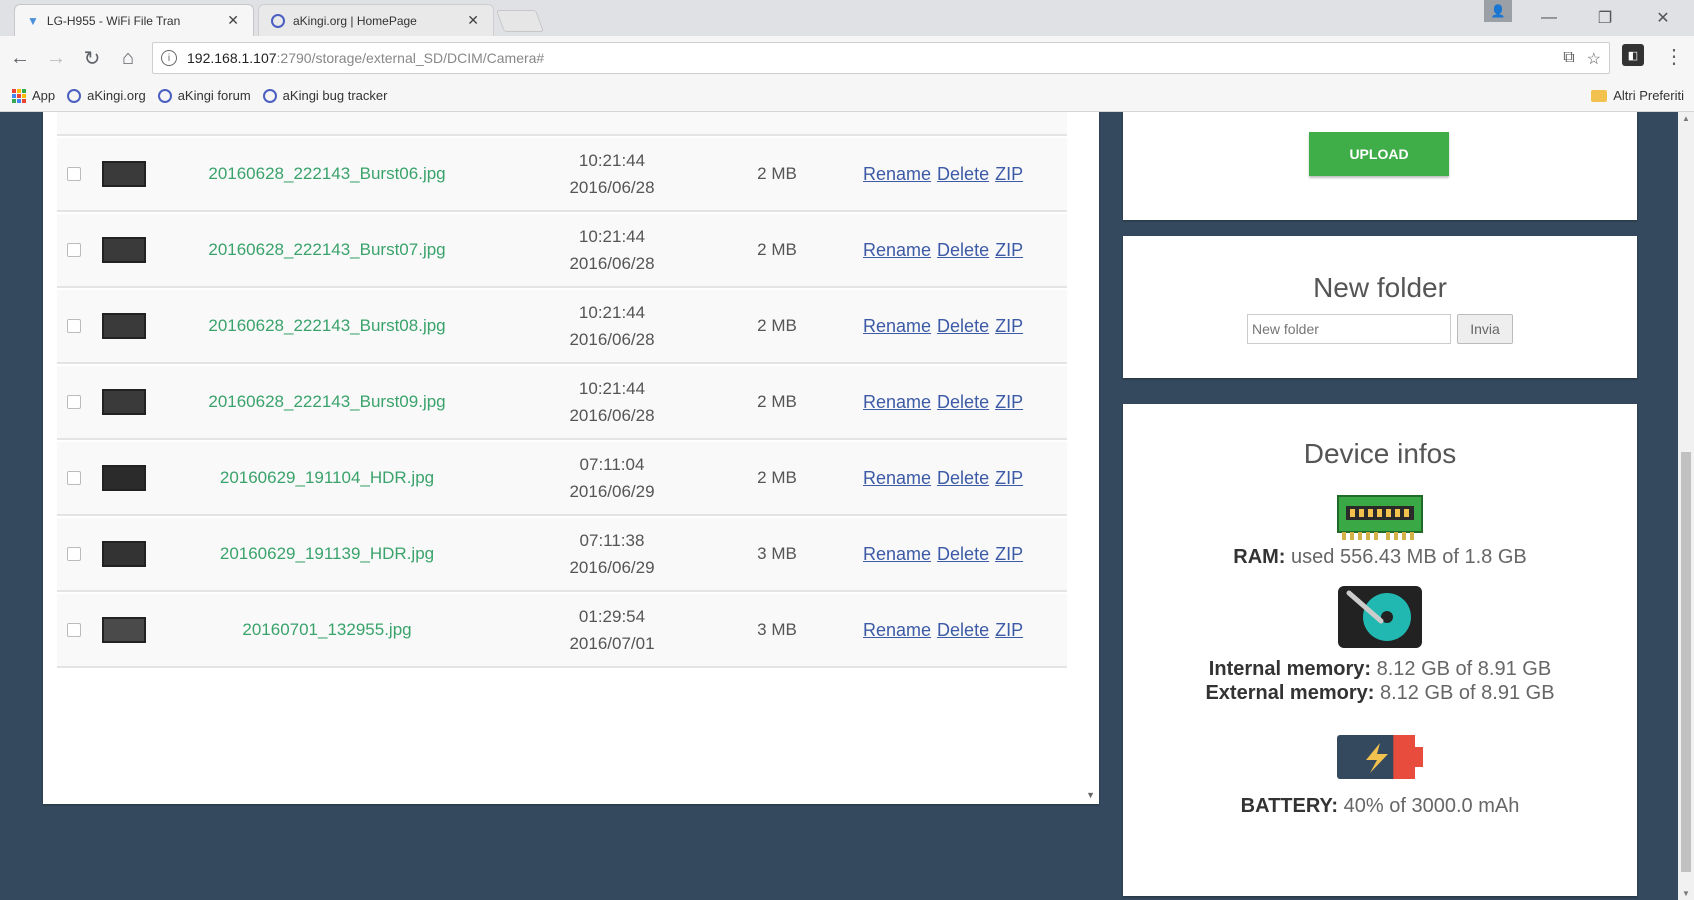  What do you see at coordinates (1686, 118) in the screenshot?
I see `scroll-up-icon: ▲` at bounding box center [1686, 118].